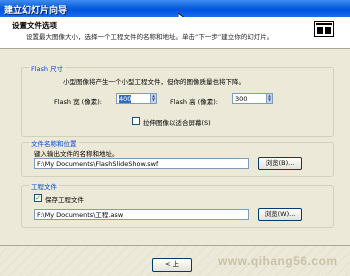 This screenshot has height=276, width=350. I want to click on flash-size-description: 小型图像将产生一个小型工程文件，但你的图像质量也将下降。, so click(154, 82).